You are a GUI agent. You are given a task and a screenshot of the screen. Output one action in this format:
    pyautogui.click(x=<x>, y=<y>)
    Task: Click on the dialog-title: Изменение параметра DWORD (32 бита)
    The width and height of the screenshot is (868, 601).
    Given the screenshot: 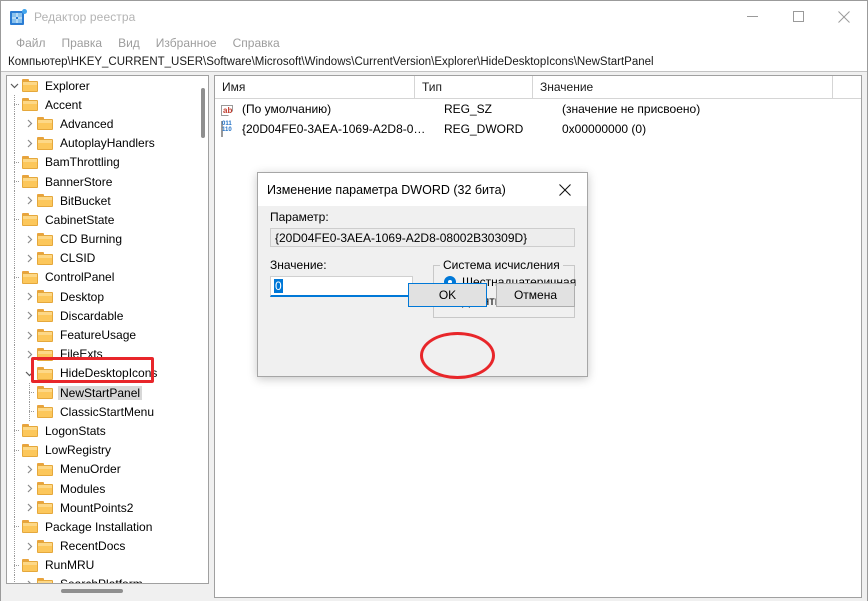 What is the action you would take?
    pyautogui.click(x=386, y=189)
    